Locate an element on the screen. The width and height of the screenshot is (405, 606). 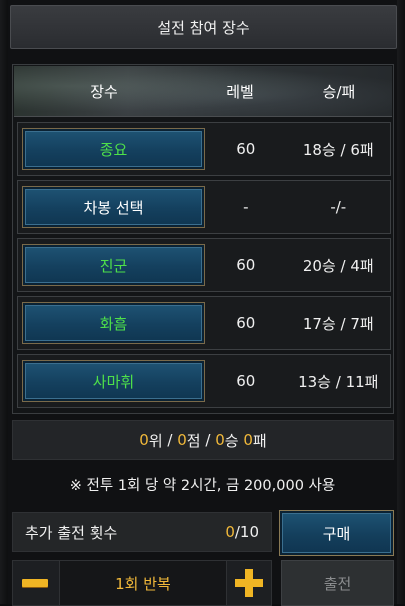
increase-button is located at coordinates (249, 583).